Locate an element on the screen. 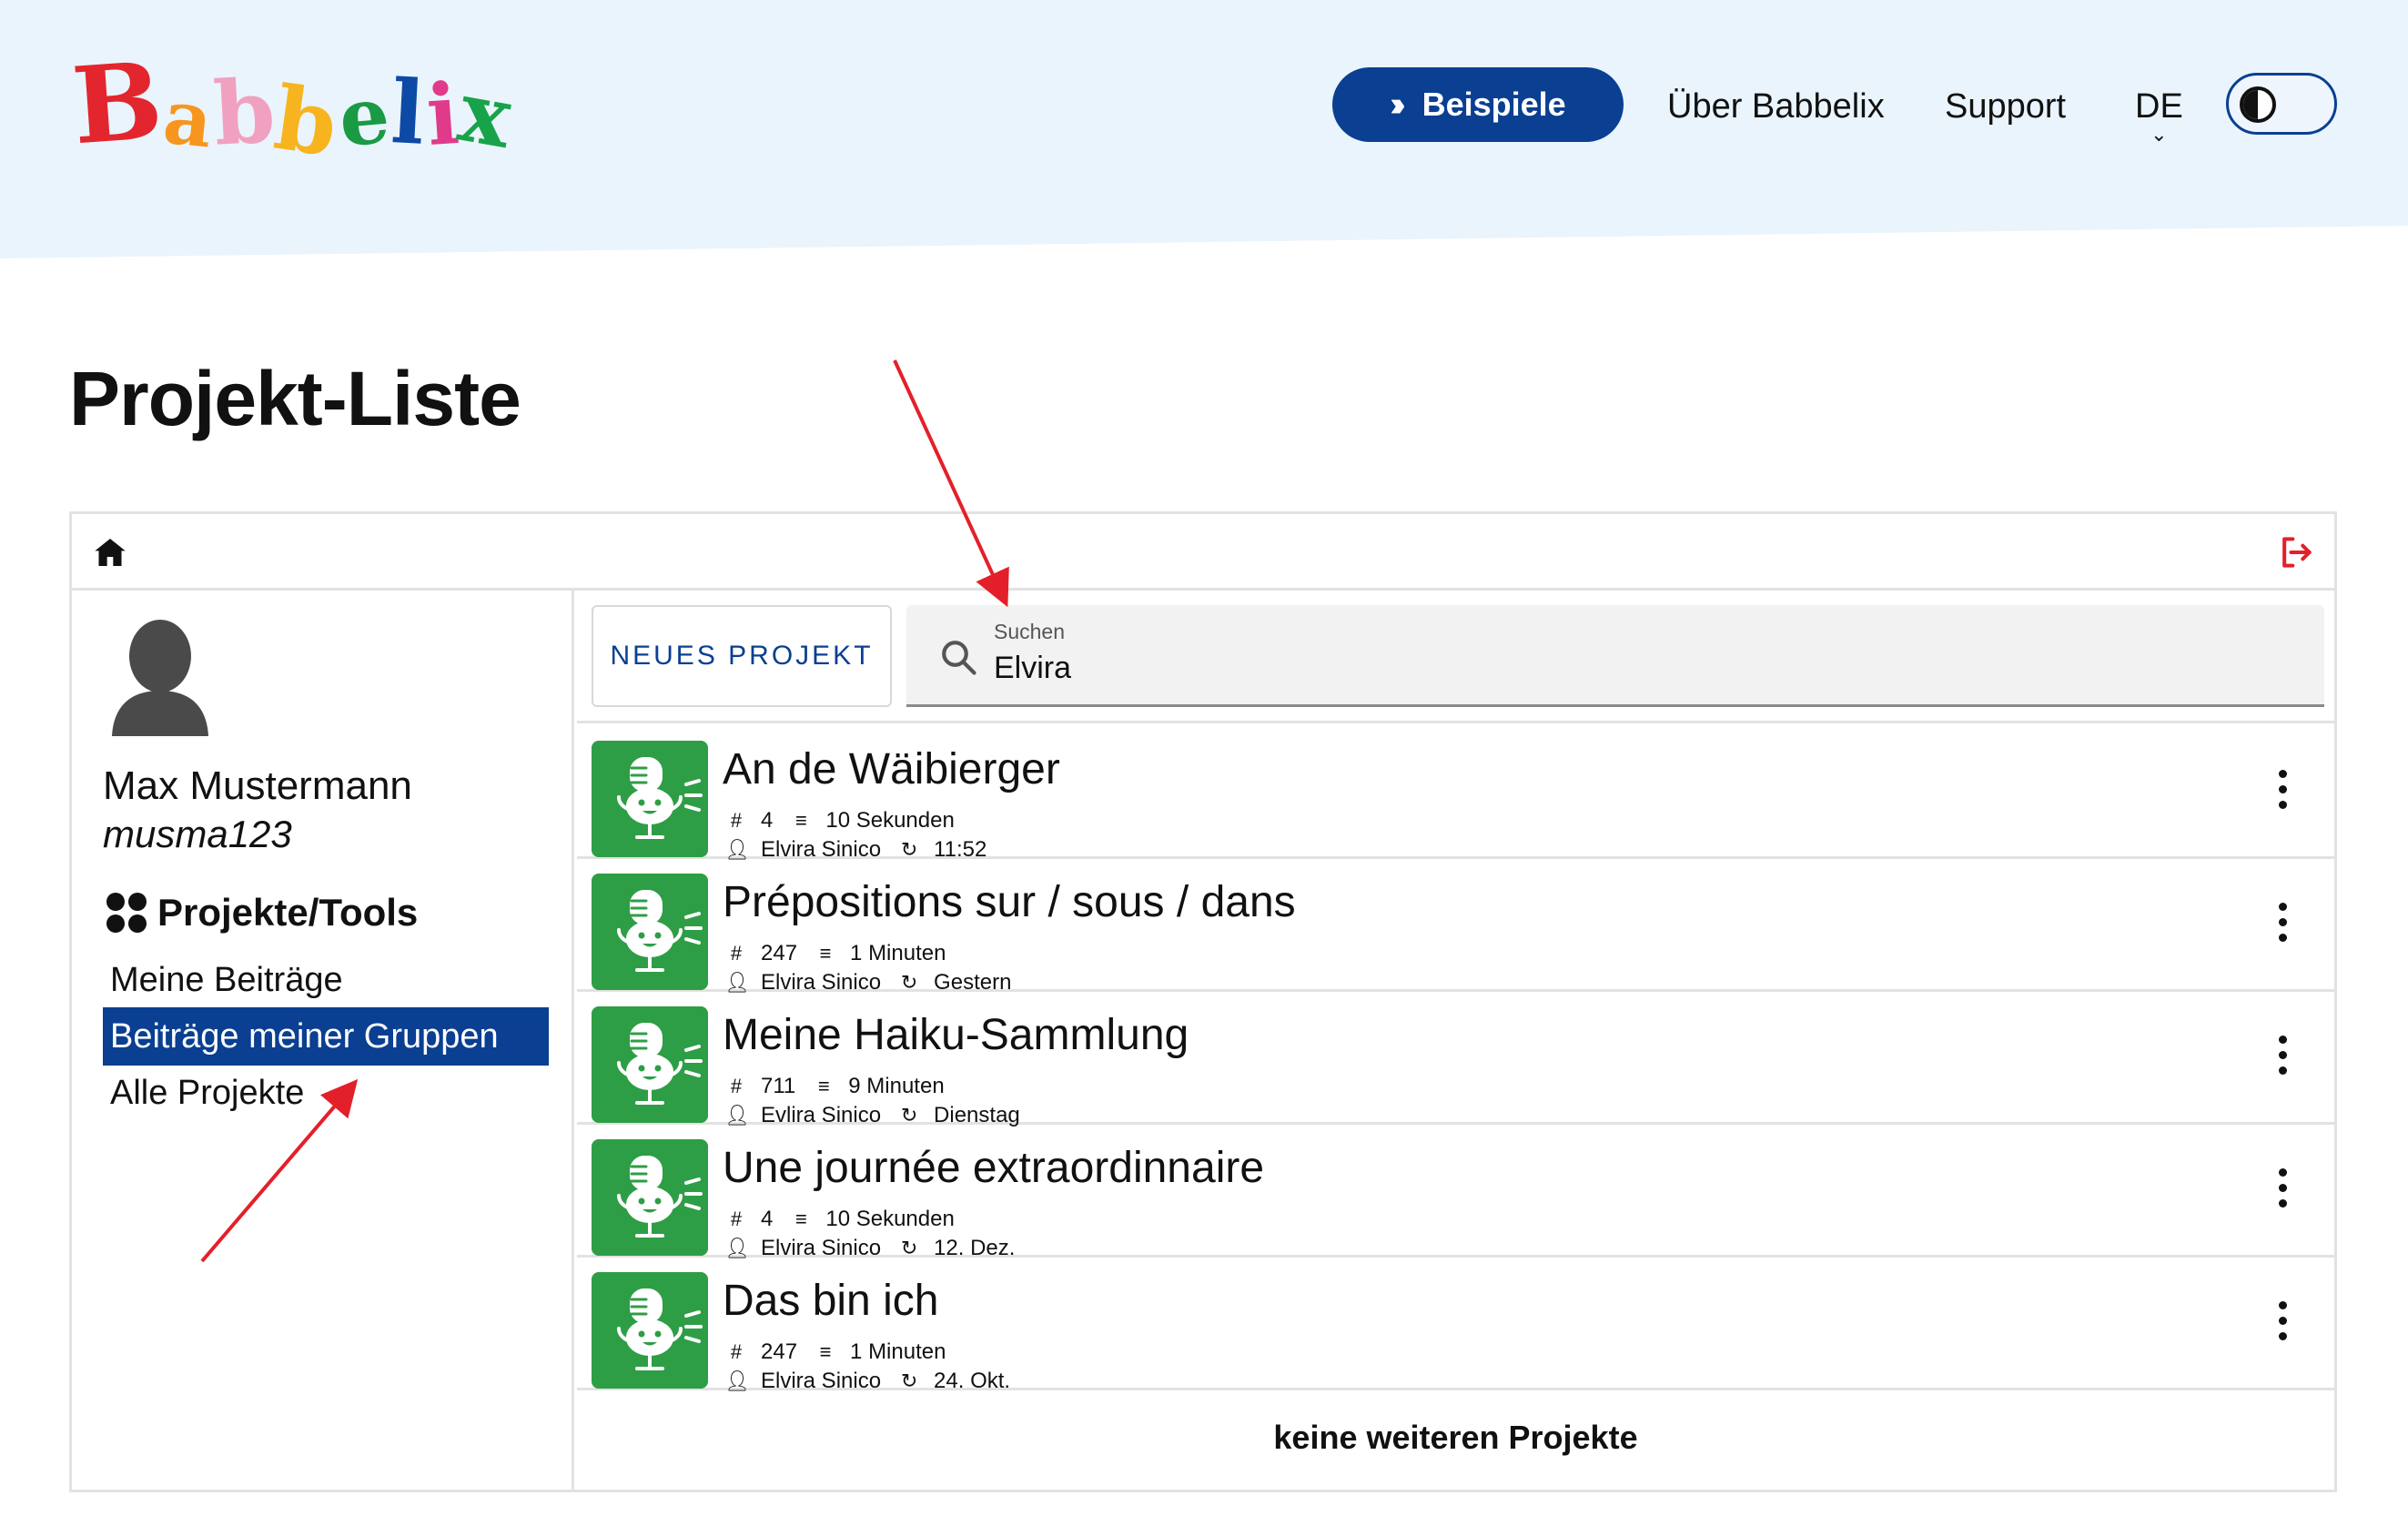 This screenshot has height=1536, width=2408. contrast-icon is located at coordinates (2258, 104).